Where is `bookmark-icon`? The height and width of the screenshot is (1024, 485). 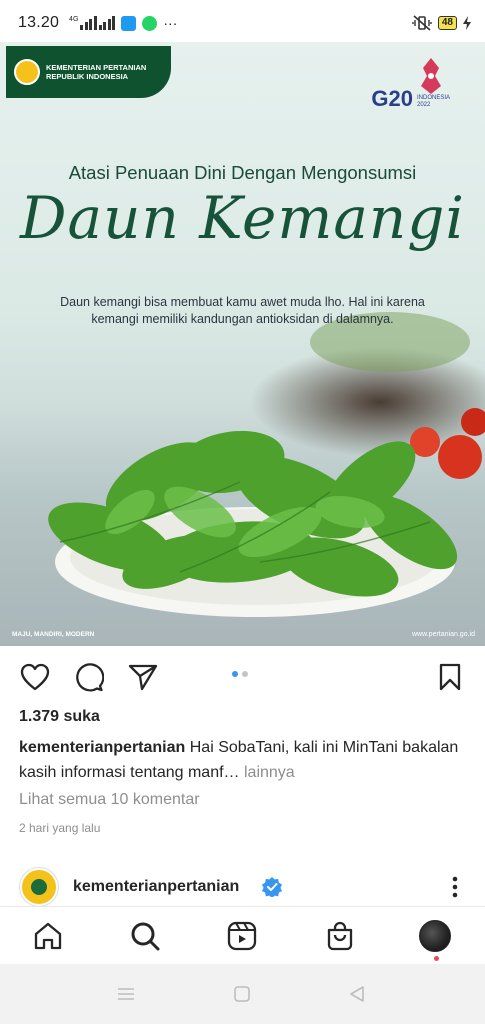
bookmark-icon is located at coordinates (450, 677).